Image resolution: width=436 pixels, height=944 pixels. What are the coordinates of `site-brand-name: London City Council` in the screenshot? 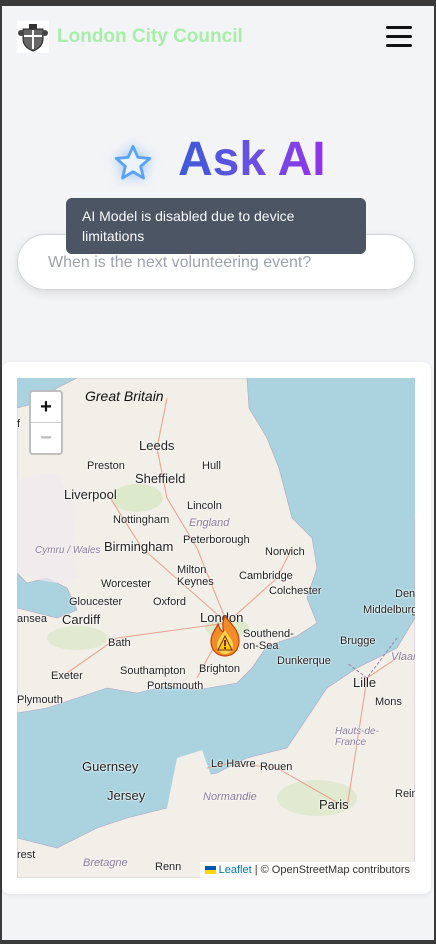 It's located at (150, 37).